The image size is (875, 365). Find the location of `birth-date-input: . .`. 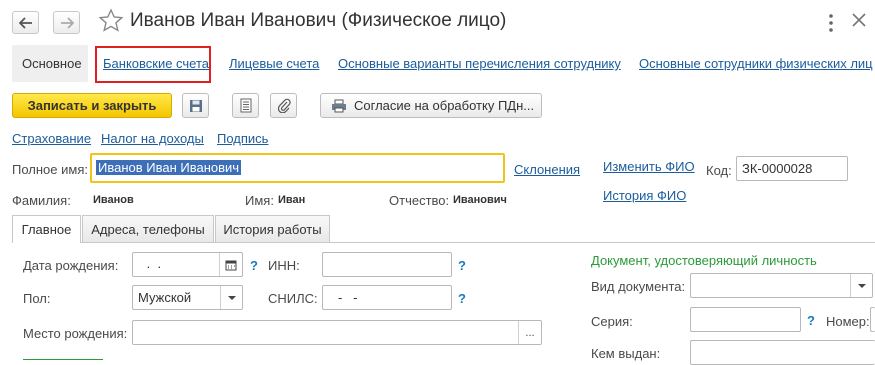

birth-date-input: . . is located at coordinates (187, 264).